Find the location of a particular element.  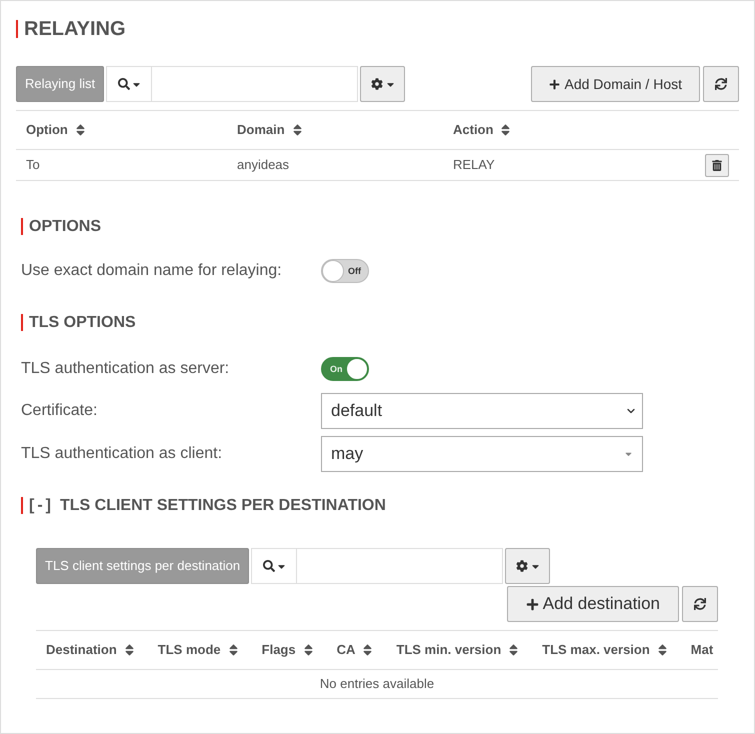

field-label: TLS authentication as client: is located at coordinates (122, 454).